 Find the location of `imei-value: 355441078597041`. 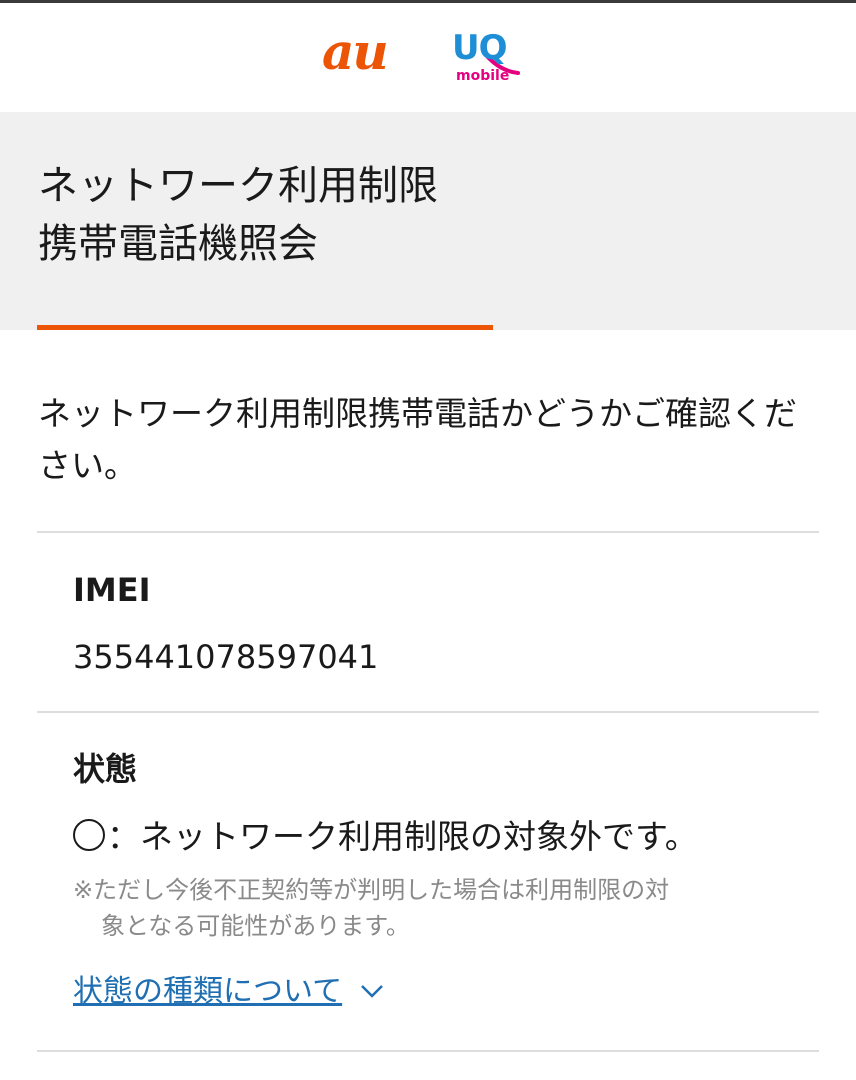

imei-value: 355441078597041 is located at coordinates (226, 657).